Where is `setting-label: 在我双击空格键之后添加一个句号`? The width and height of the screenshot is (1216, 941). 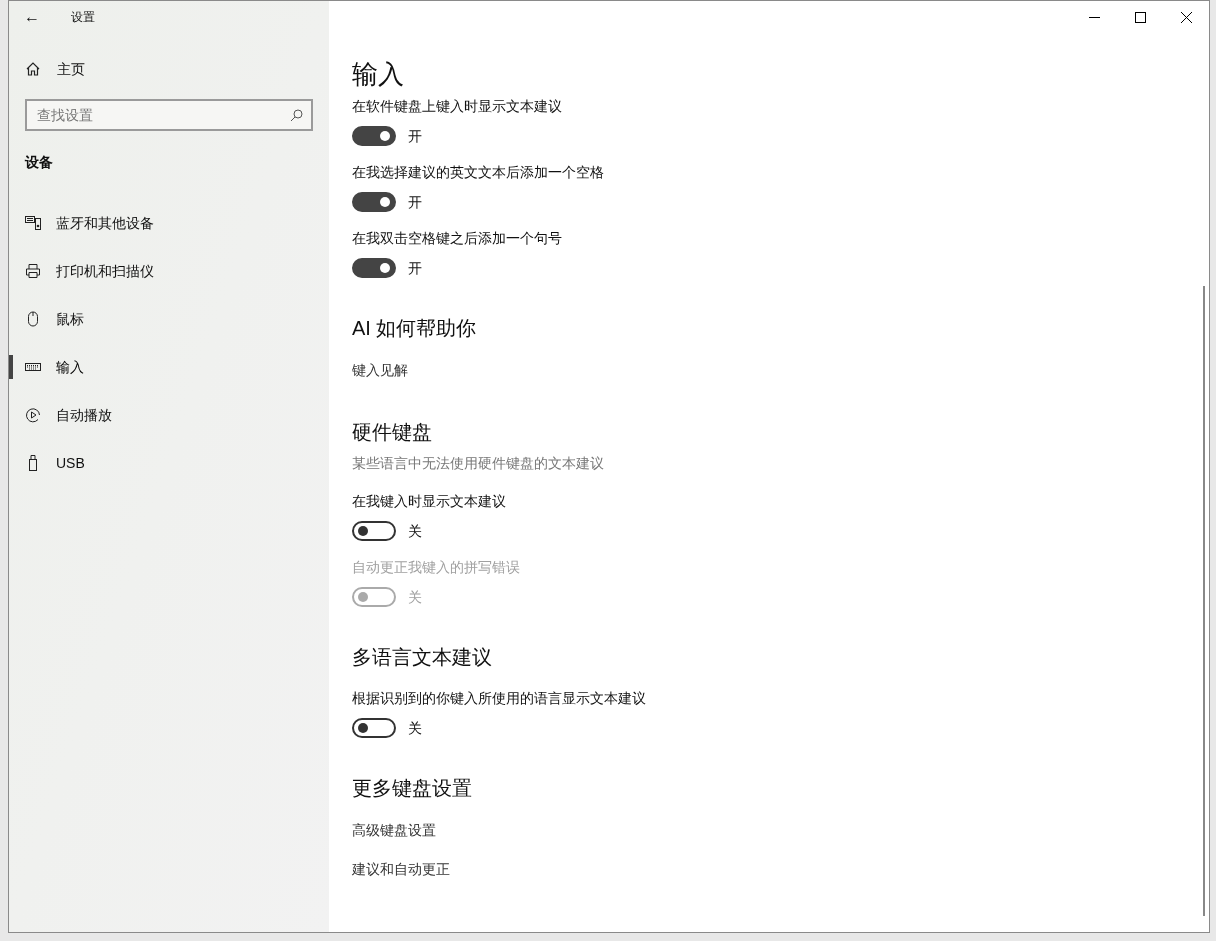
setting-label: 在我双击空格键之后添加一个句号 is located at coordinates (457, 238).